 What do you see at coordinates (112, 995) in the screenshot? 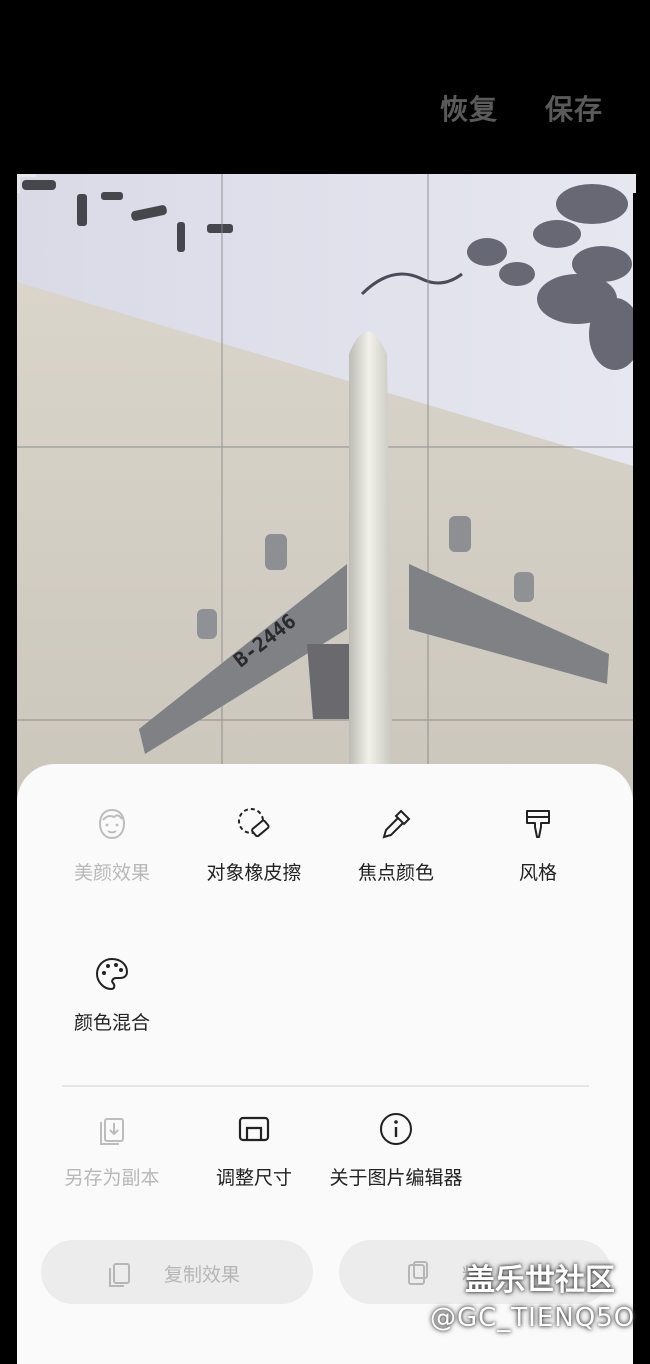
I see `color-blend-tool: 颜色混合` at bounding box center [112, 995].